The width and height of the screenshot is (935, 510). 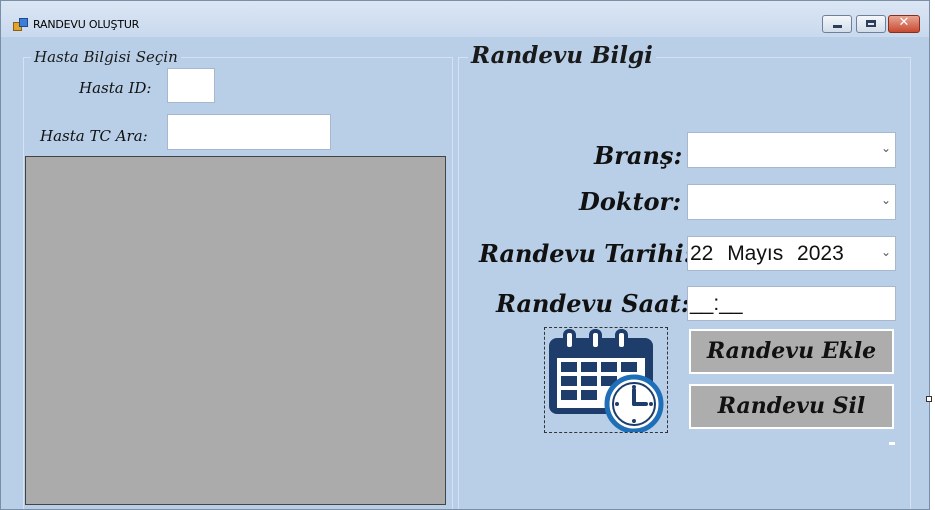 What do you see at coordinates (586, 253) in the screenshot?
I see `randevu-tarihi-label: Randevu Tarihi:` at bounding box center [586, 253].